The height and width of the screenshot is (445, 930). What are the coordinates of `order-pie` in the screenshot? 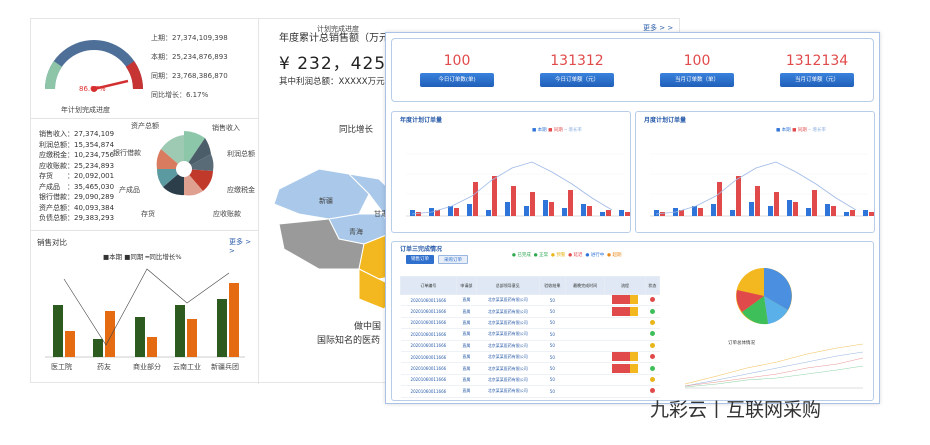 It's located at (764, 296).